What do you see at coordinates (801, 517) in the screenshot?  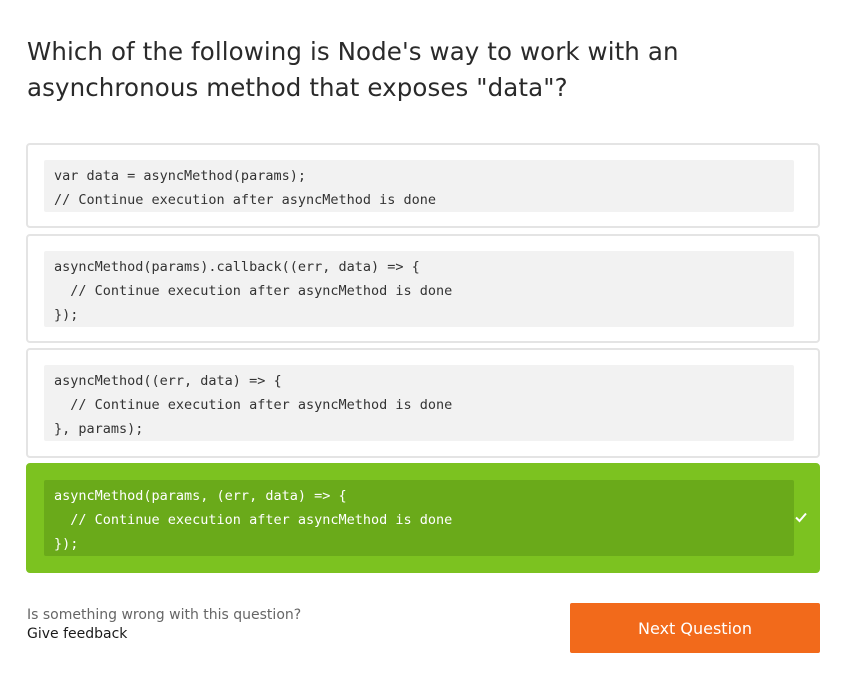 I see `check-icon` at bounding box center [801, 517].